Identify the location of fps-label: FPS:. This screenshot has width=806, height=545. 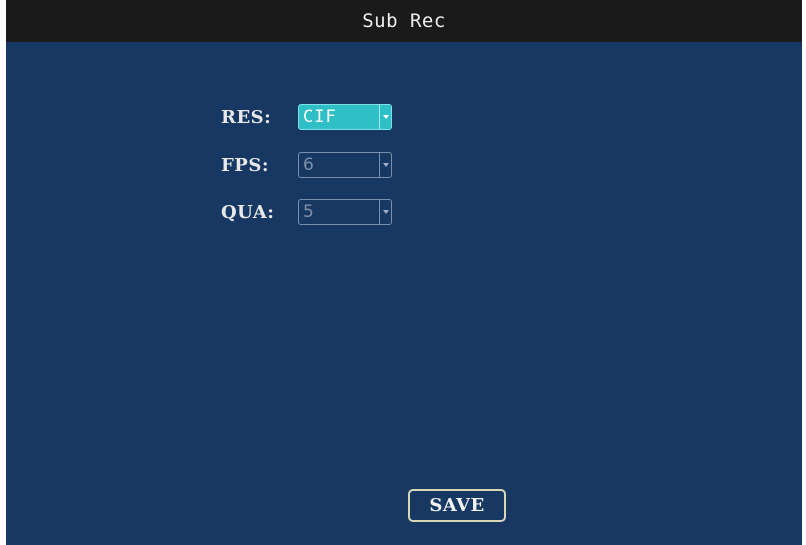
(245, 165).